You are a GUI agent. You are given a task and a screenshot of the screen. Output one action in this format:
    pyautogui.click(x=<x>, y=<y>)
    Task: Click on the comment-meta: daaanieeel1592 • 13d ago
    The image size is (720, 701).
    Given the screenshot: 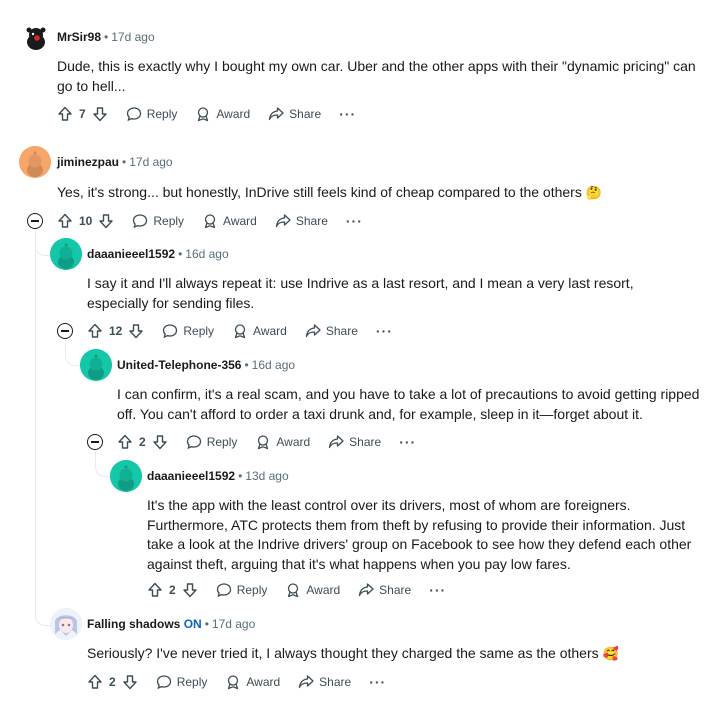 What is the action you would take?
    pyautogui.click(x=218, y=476)
    